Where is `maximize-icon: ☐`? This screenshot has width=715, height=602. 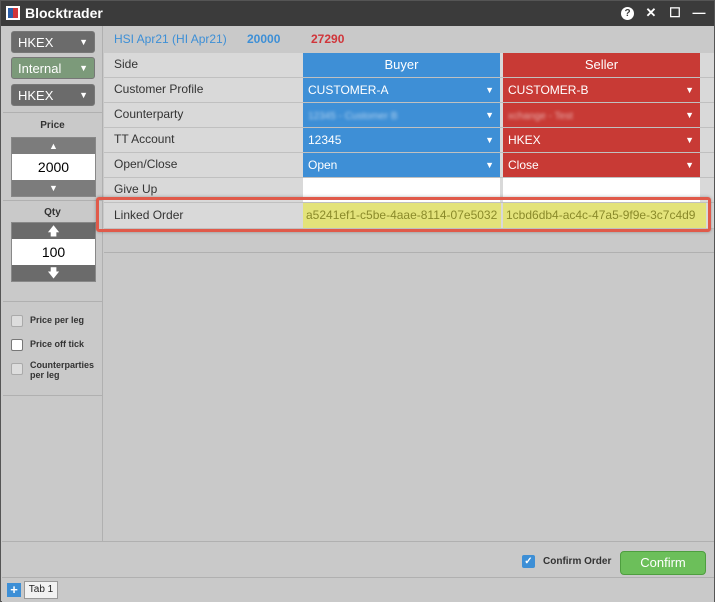 maximize-icon: ☐ is located at coordinates (675, 13).